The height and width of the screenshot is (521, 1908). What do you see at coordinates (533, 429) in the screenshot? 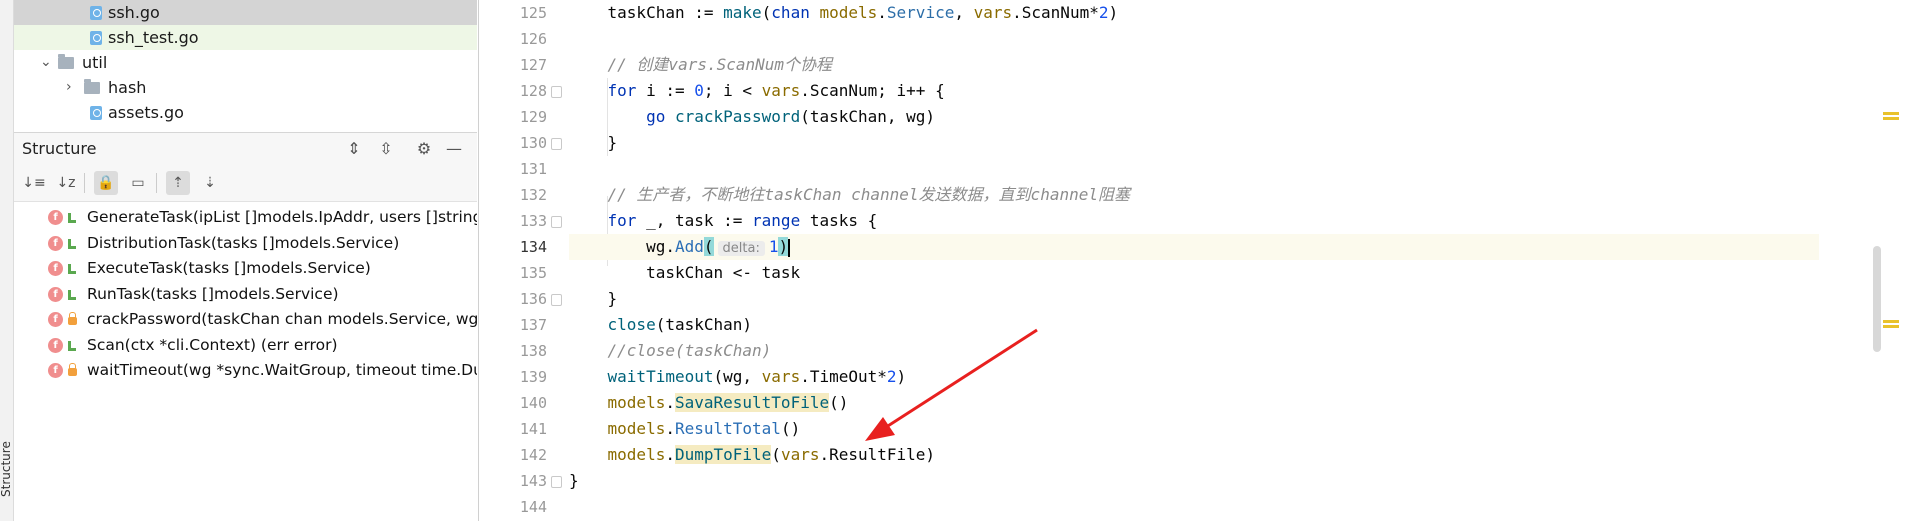
I see `line-number: 141` at bounding box center [533, 429].